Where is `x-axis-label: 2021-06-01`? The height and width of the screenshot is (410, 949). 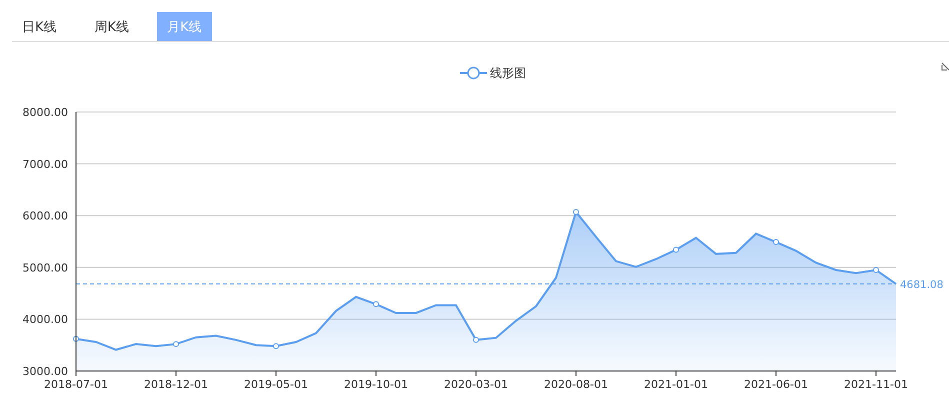 x-axis-label: 2021-06-01 is located at coordinates (776, 384).